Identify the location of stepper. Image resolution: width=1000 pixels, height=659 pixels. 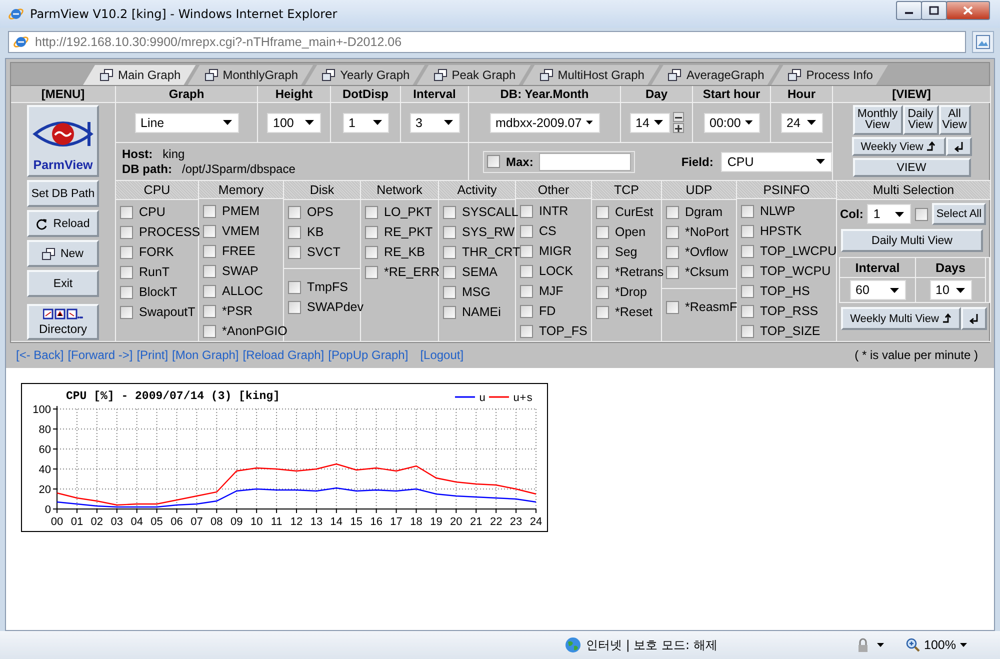
(678, 122).